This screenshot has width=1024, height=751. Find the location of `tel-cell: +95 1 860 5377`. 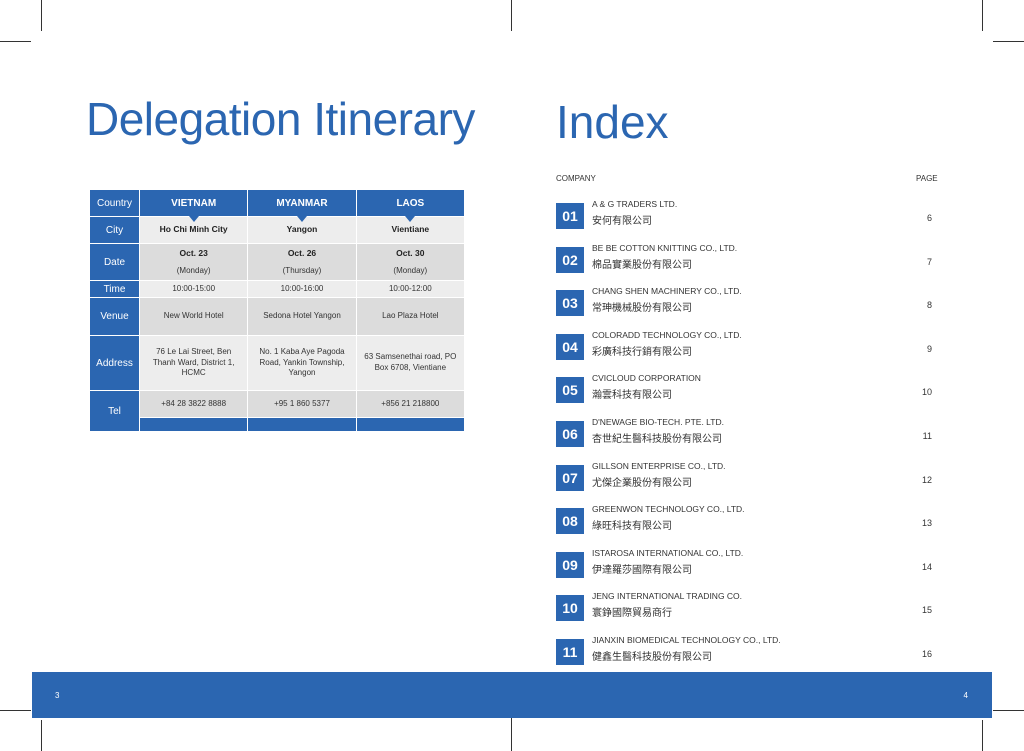

tel-cell: +95 1 860 5377 is located at coordinates (302, 404).